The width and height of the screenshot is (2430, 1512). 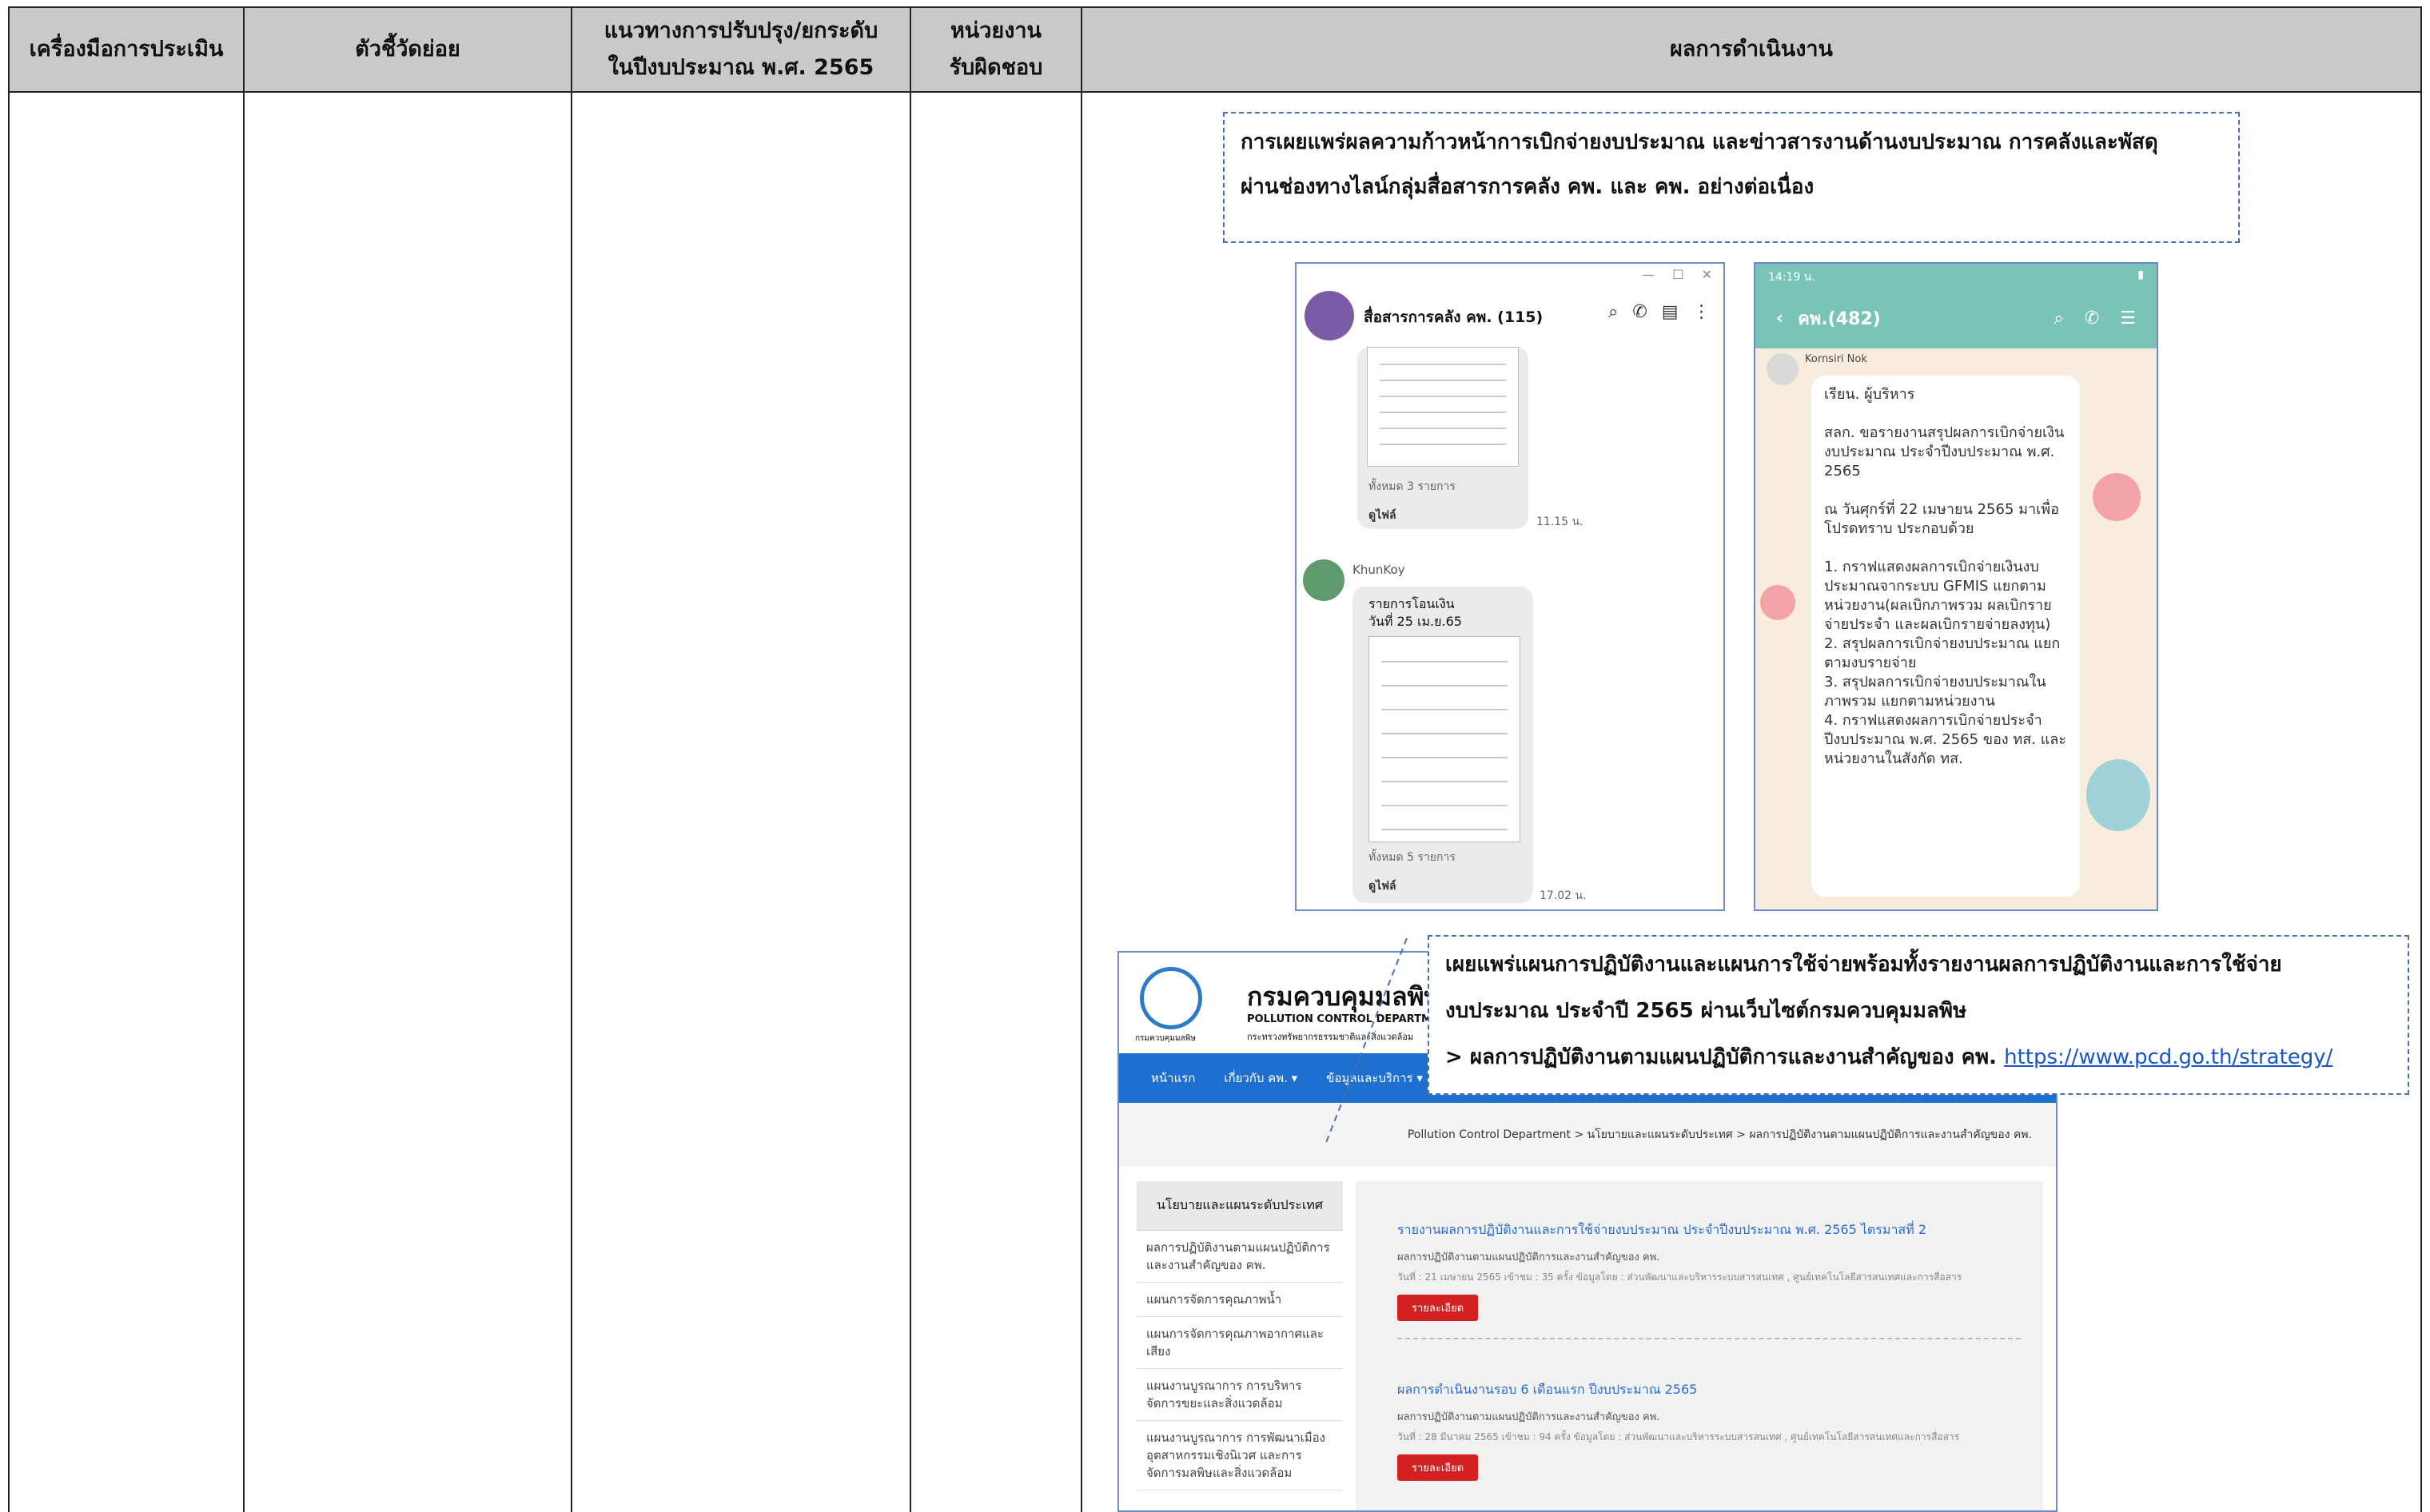 What do you see at coordinates (1454, 317) in the screenshot?
I see `group-name: สื่อสารการคลัง คพ. (115)` at bounding box center [1454, 317].